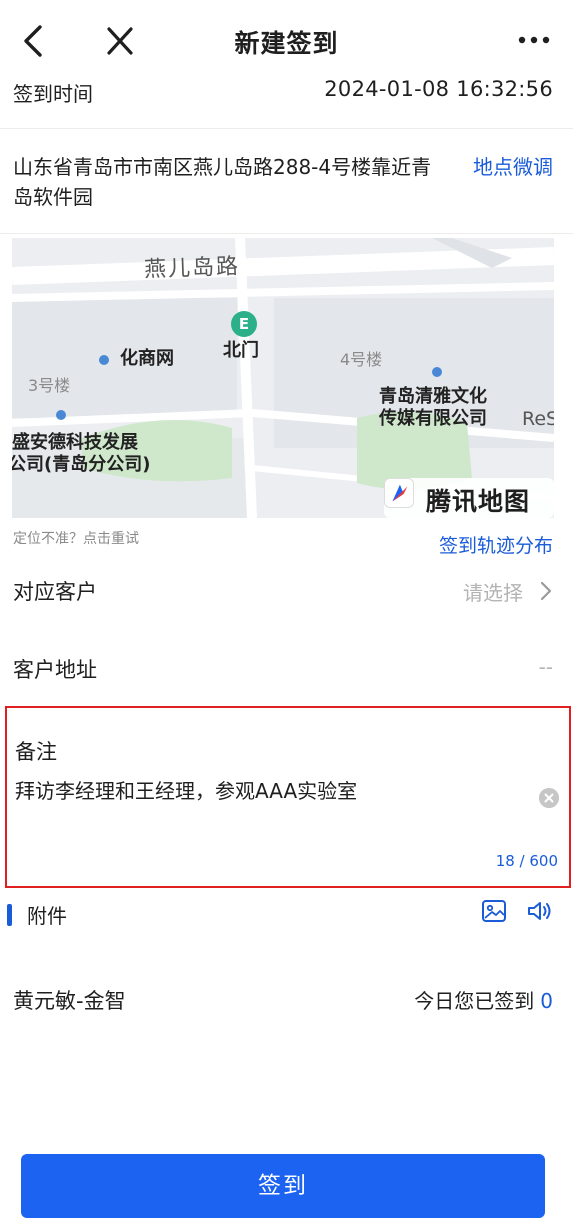 The height and width of the screenshot is (1231, 573). I want to click on section-marker, so click(9, 915).